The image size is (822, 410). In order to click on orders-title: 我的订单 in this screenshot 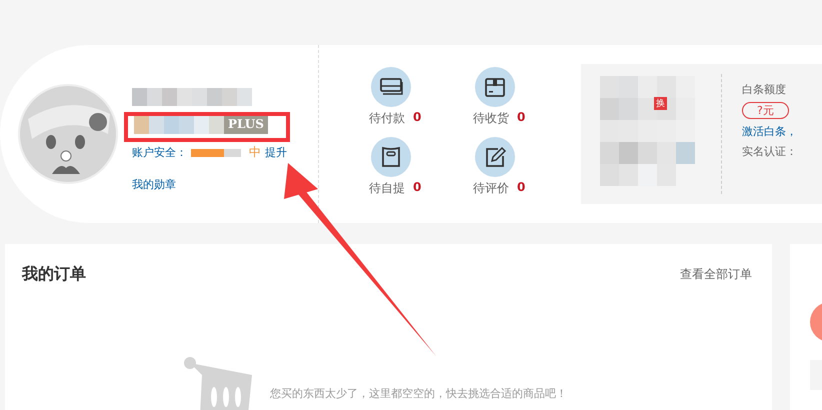, I will do `click(54, 274)`.